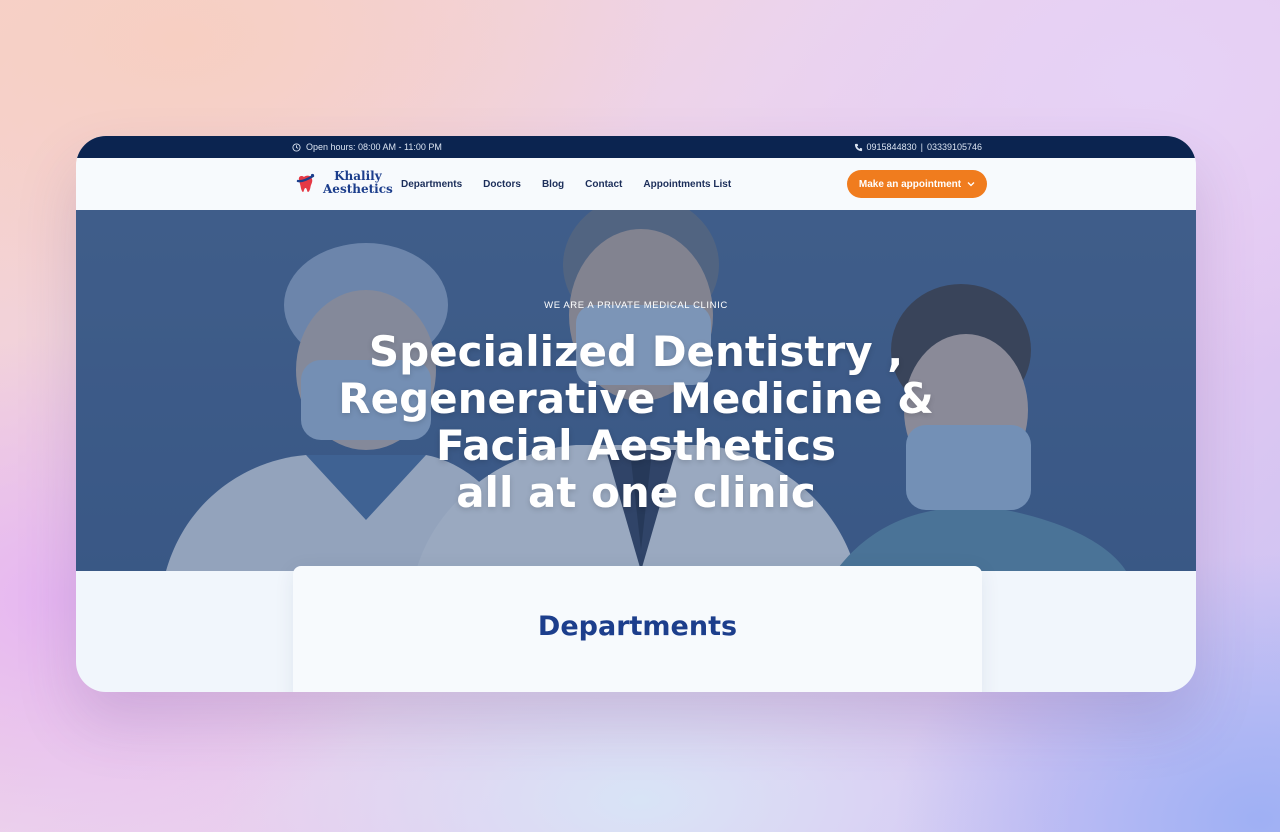 This screenshot has height=832, width=1280. What do you see at coordinates (858, 147) in the screenshot?
I see `phone-icon` at bounding box center [858, 147].